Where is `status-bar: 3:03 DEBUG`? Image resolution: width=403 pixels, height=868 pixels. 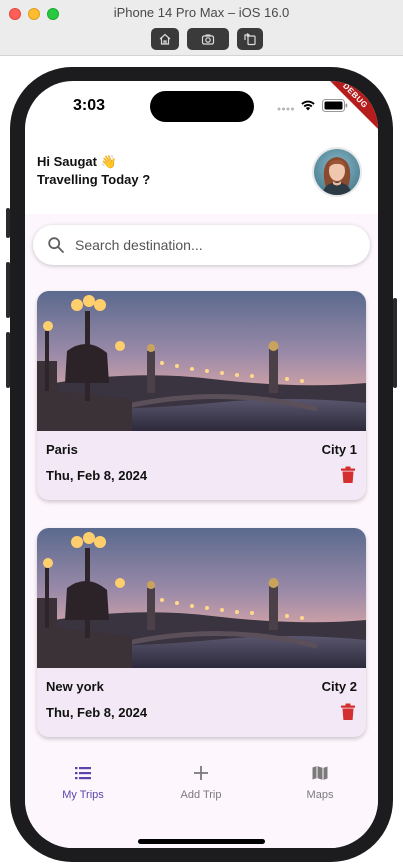 status-bar: 3:03 DEBUG is located at coordinates (201, 107).